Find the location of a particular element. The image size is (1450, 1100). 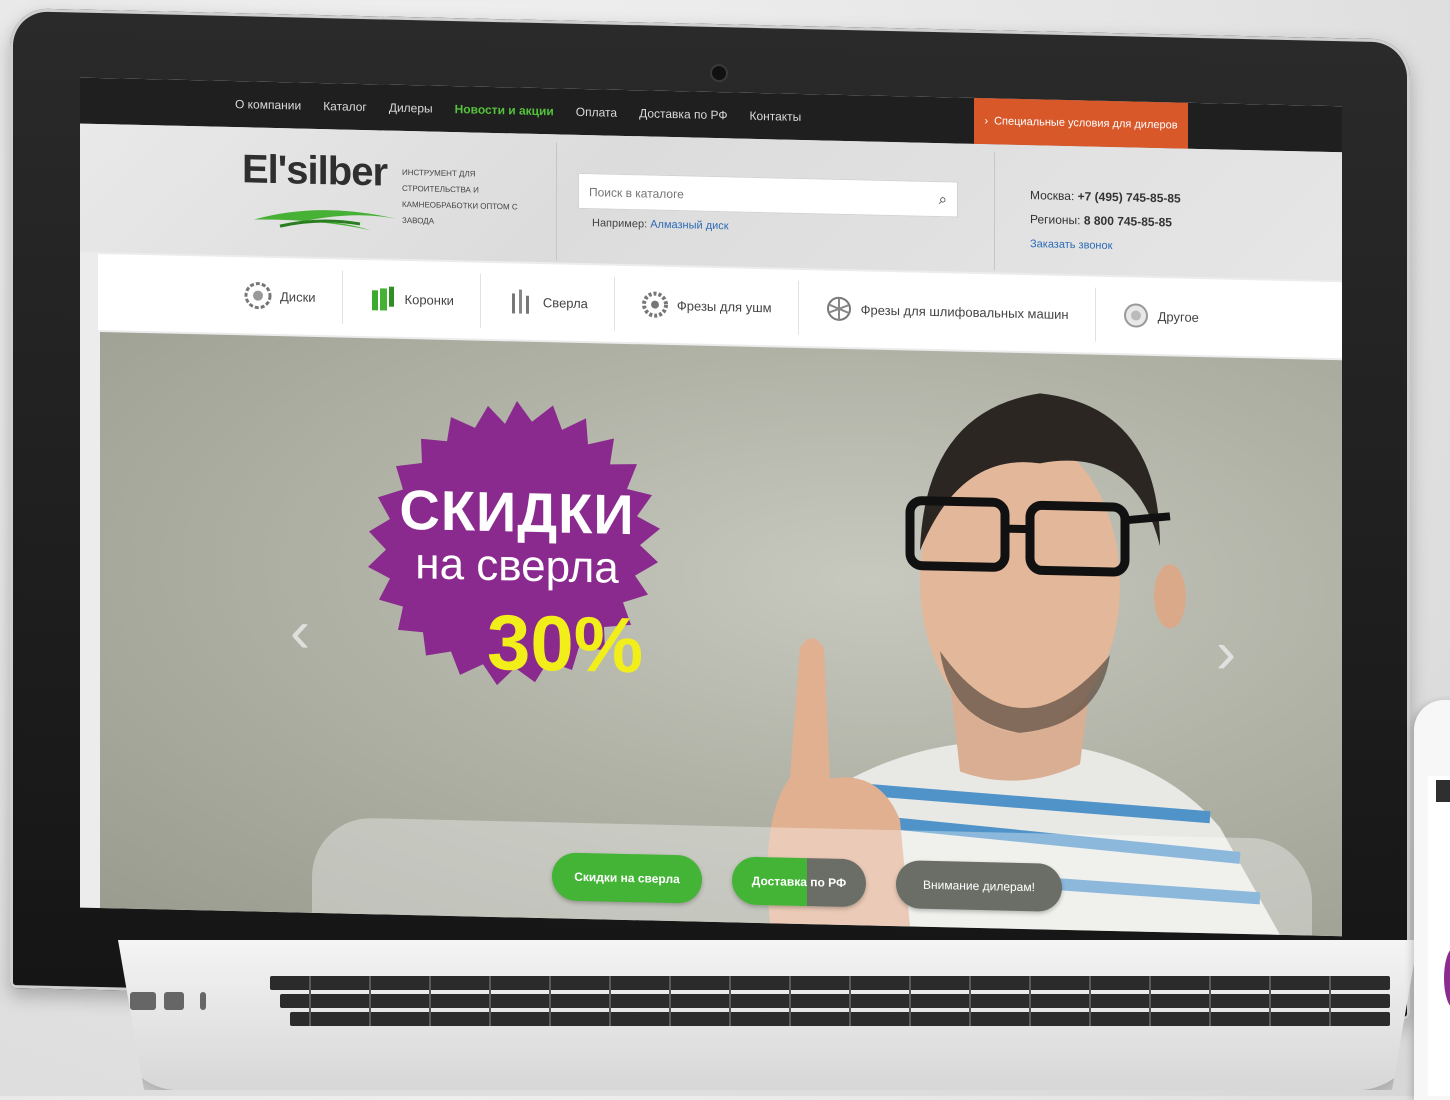

thunderbolt-port-icon is located at coordinates (174, 1001).